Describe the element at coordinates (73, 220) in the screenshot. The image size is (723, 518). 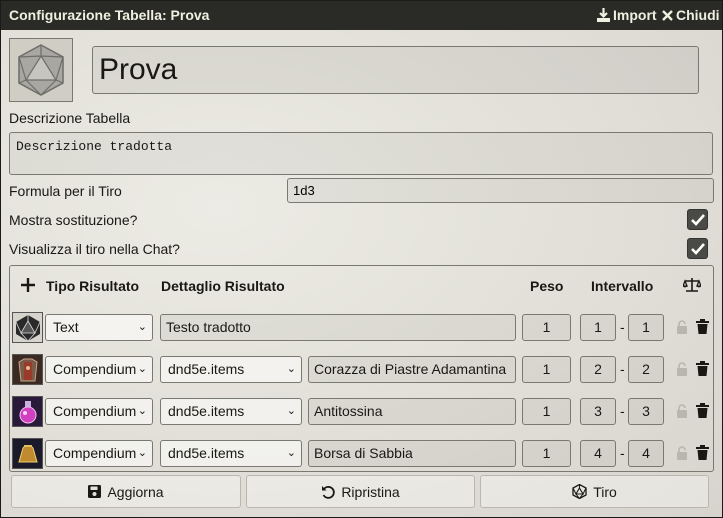
I see `show-replacement-label: Mostra sostituzione?` at that location.